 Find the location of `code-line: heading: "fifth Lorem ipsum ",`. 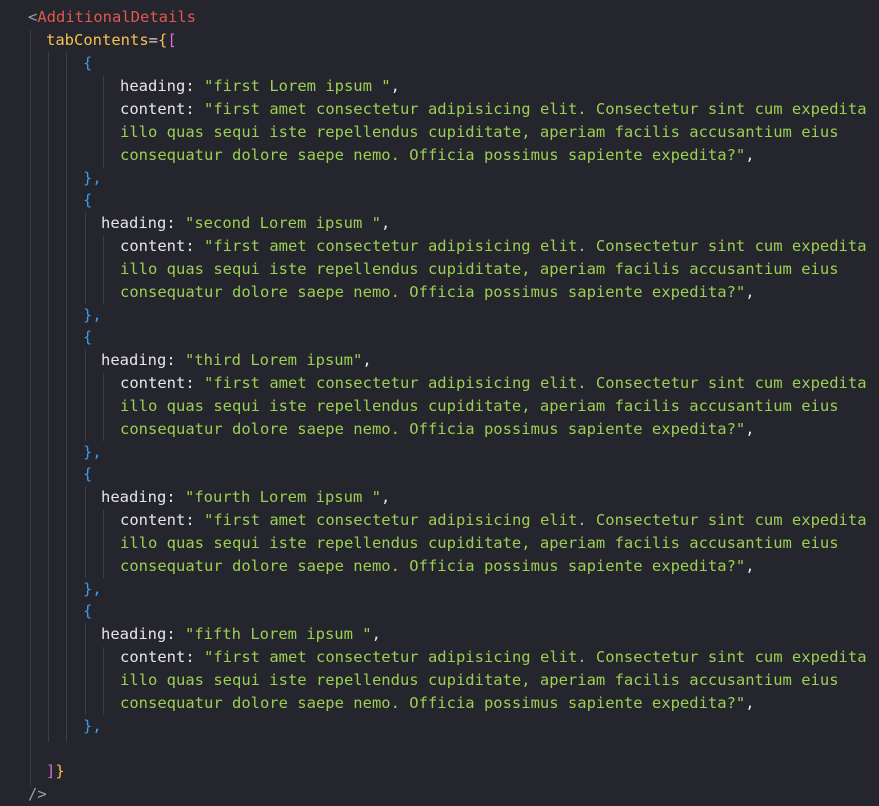

code-line: heading: "fifth Lorem ipsum ", is located at coordinates (241, 634).